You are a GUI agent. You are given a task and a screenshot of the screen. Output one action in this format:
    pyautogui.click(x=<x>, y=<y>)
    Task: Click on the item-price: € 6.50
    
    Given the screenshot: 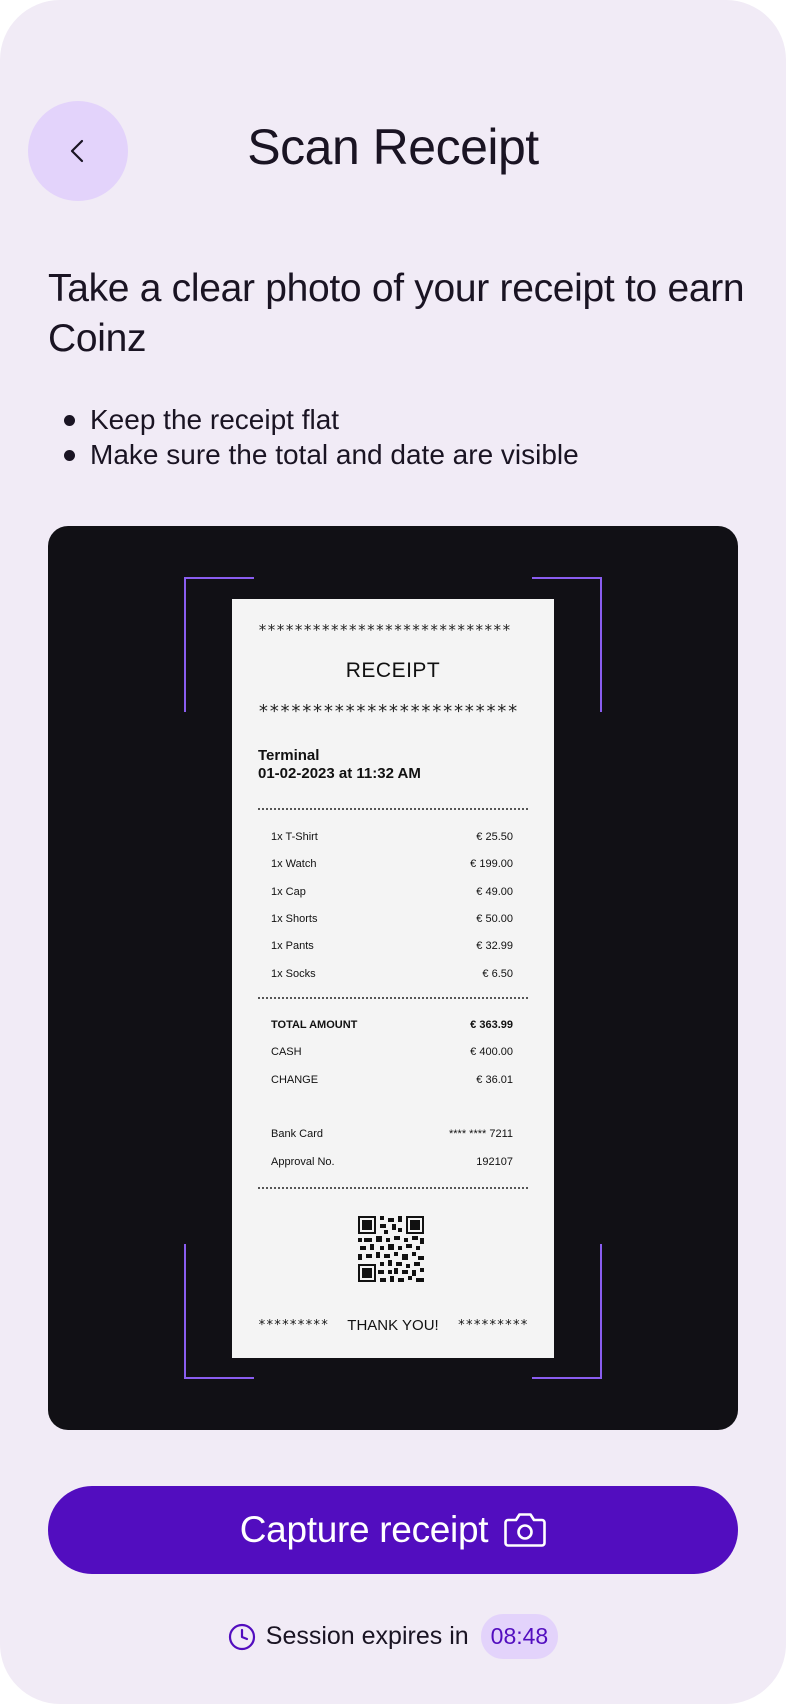 What is the action you would take?
    pyautogui.click(x=497, y=974)
    